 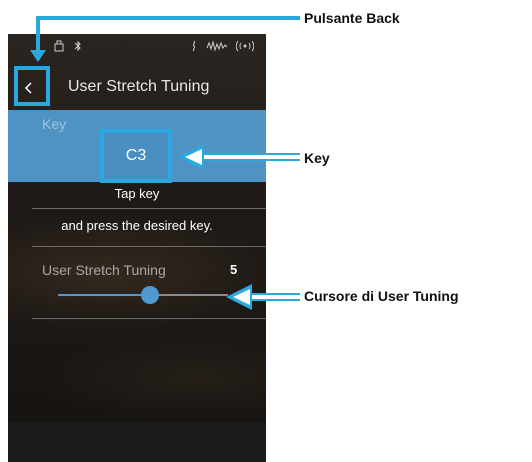 What do you see at coordinates (32, 86) in the screenshot?
I see `back-button-highlight` at bounding box center [32, 86].